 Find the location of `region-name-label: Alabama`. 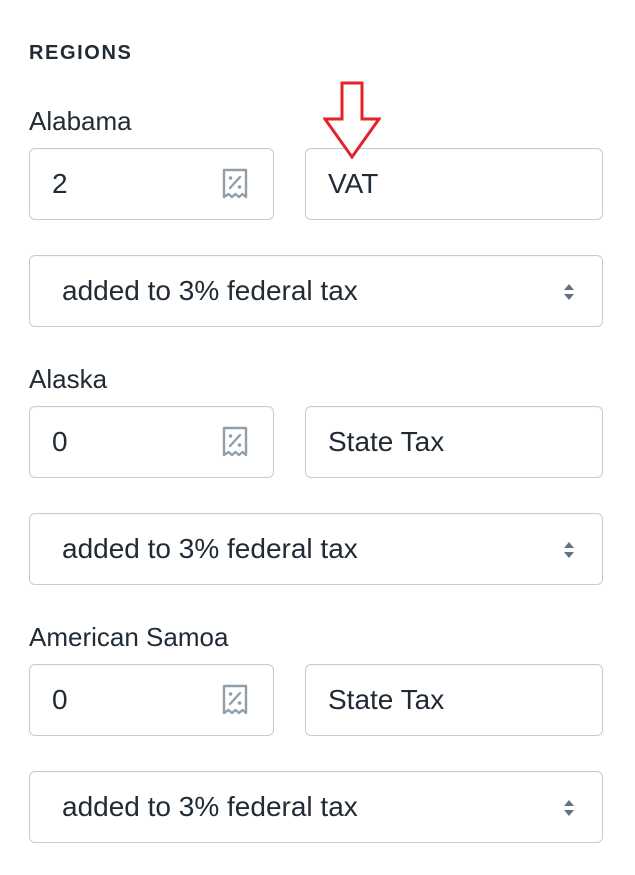

region-name-label: Alabama is located at coordinates (80, 121).